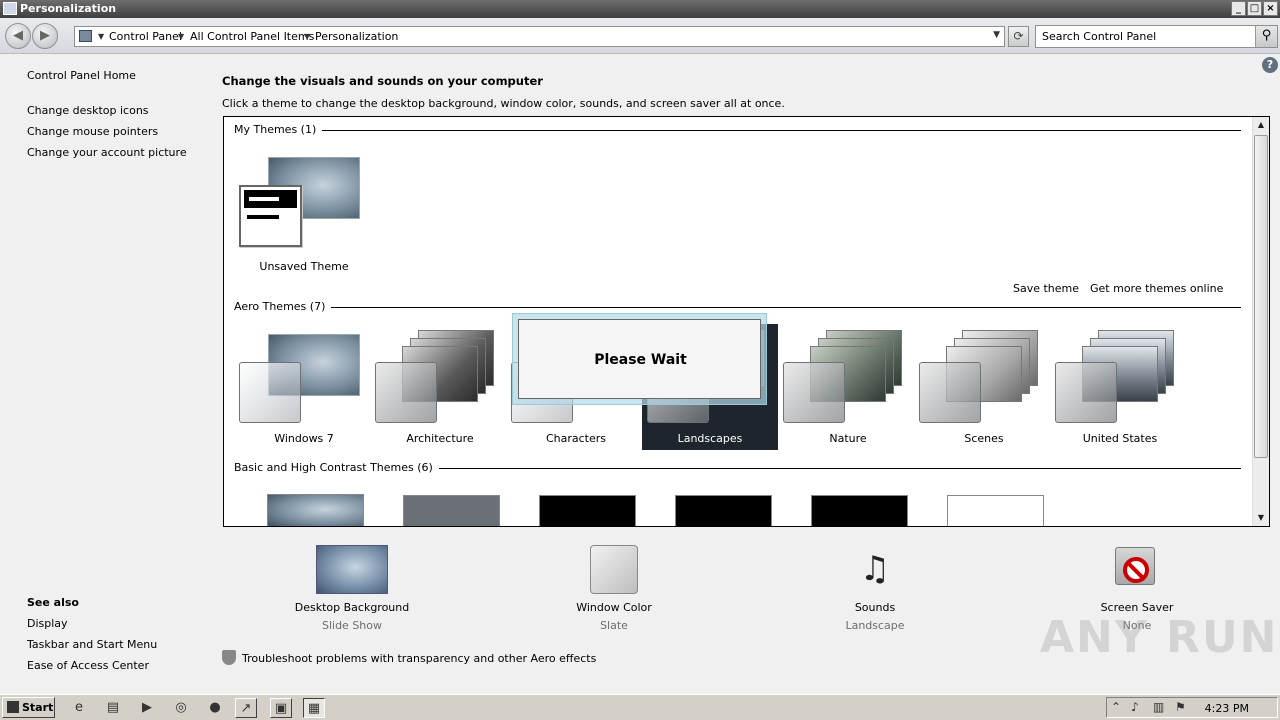  What do you see at coordinates (576, 438) in the screenshot?
I see `theme-label: Characters` at bounding box center [576, 438].